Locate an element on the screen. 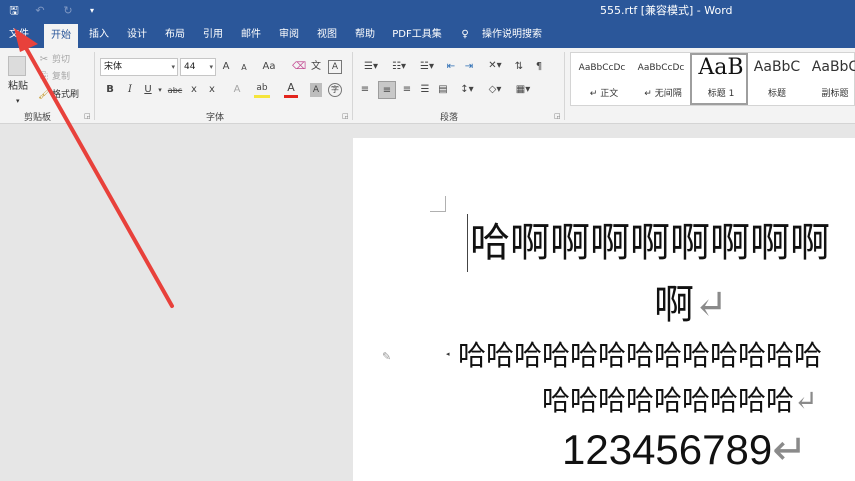 The width and height of the screenshot is (855, 481). format-painter-icon: 🖌 is located at coordinates (44, 94).